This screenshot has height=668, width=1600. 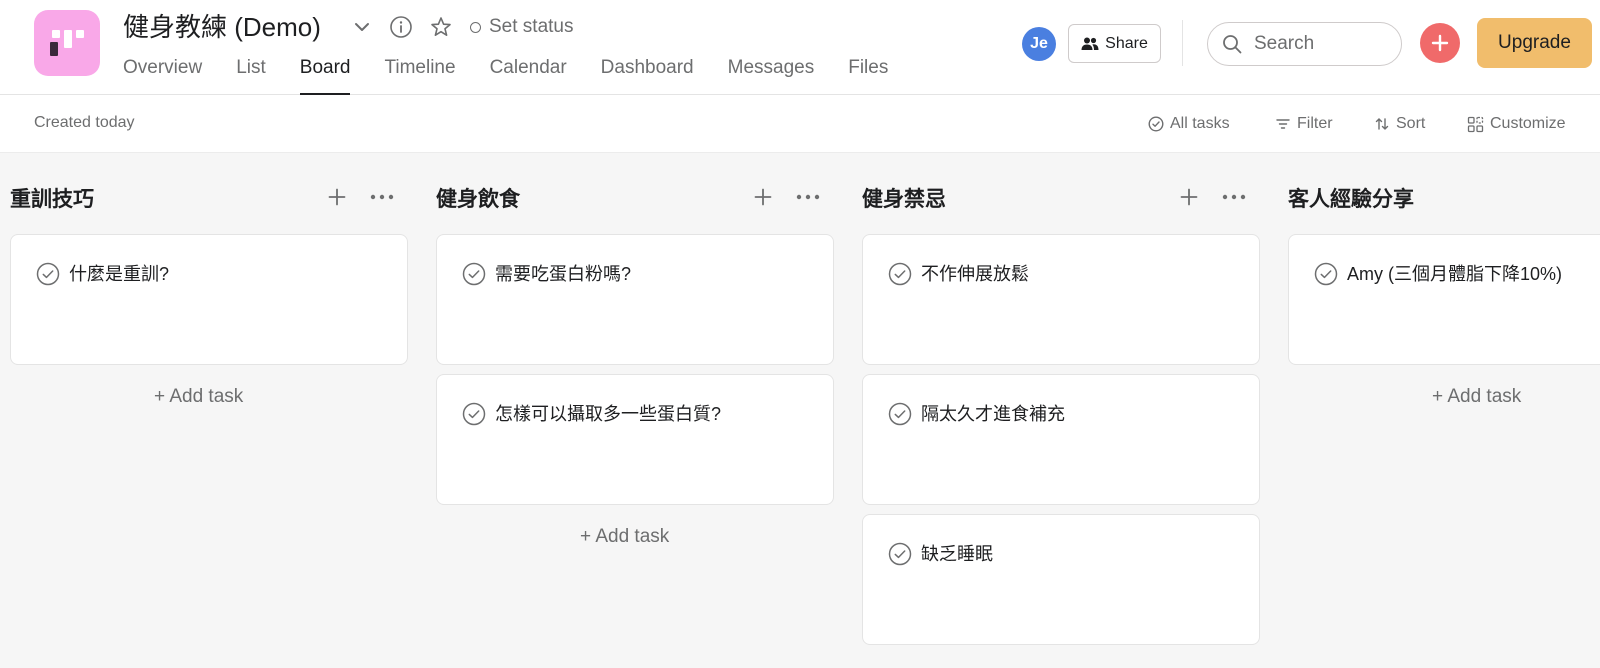 I want to click on column-title: 重訓技巧, so click(x=52, y=198).